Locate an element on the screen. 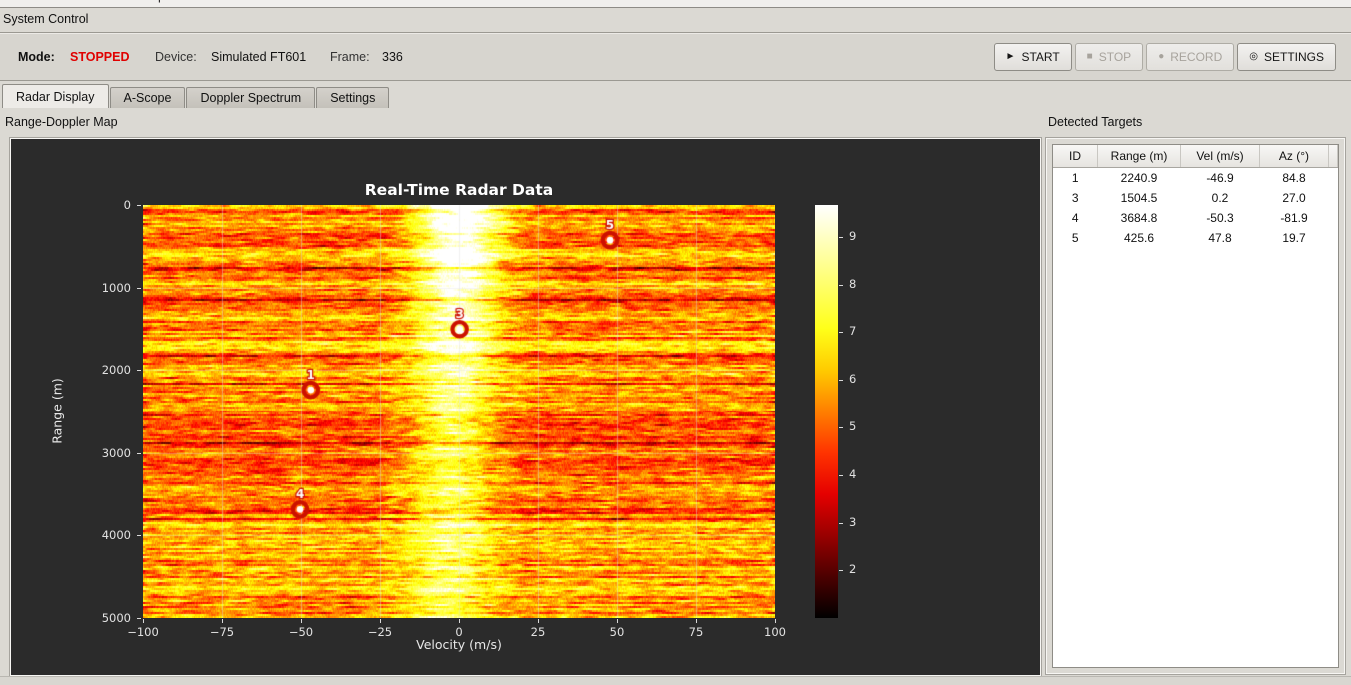 The height and width of the screenshot is (685, 1351). y-tick-label: 0 is located at coordinates (127, 205).